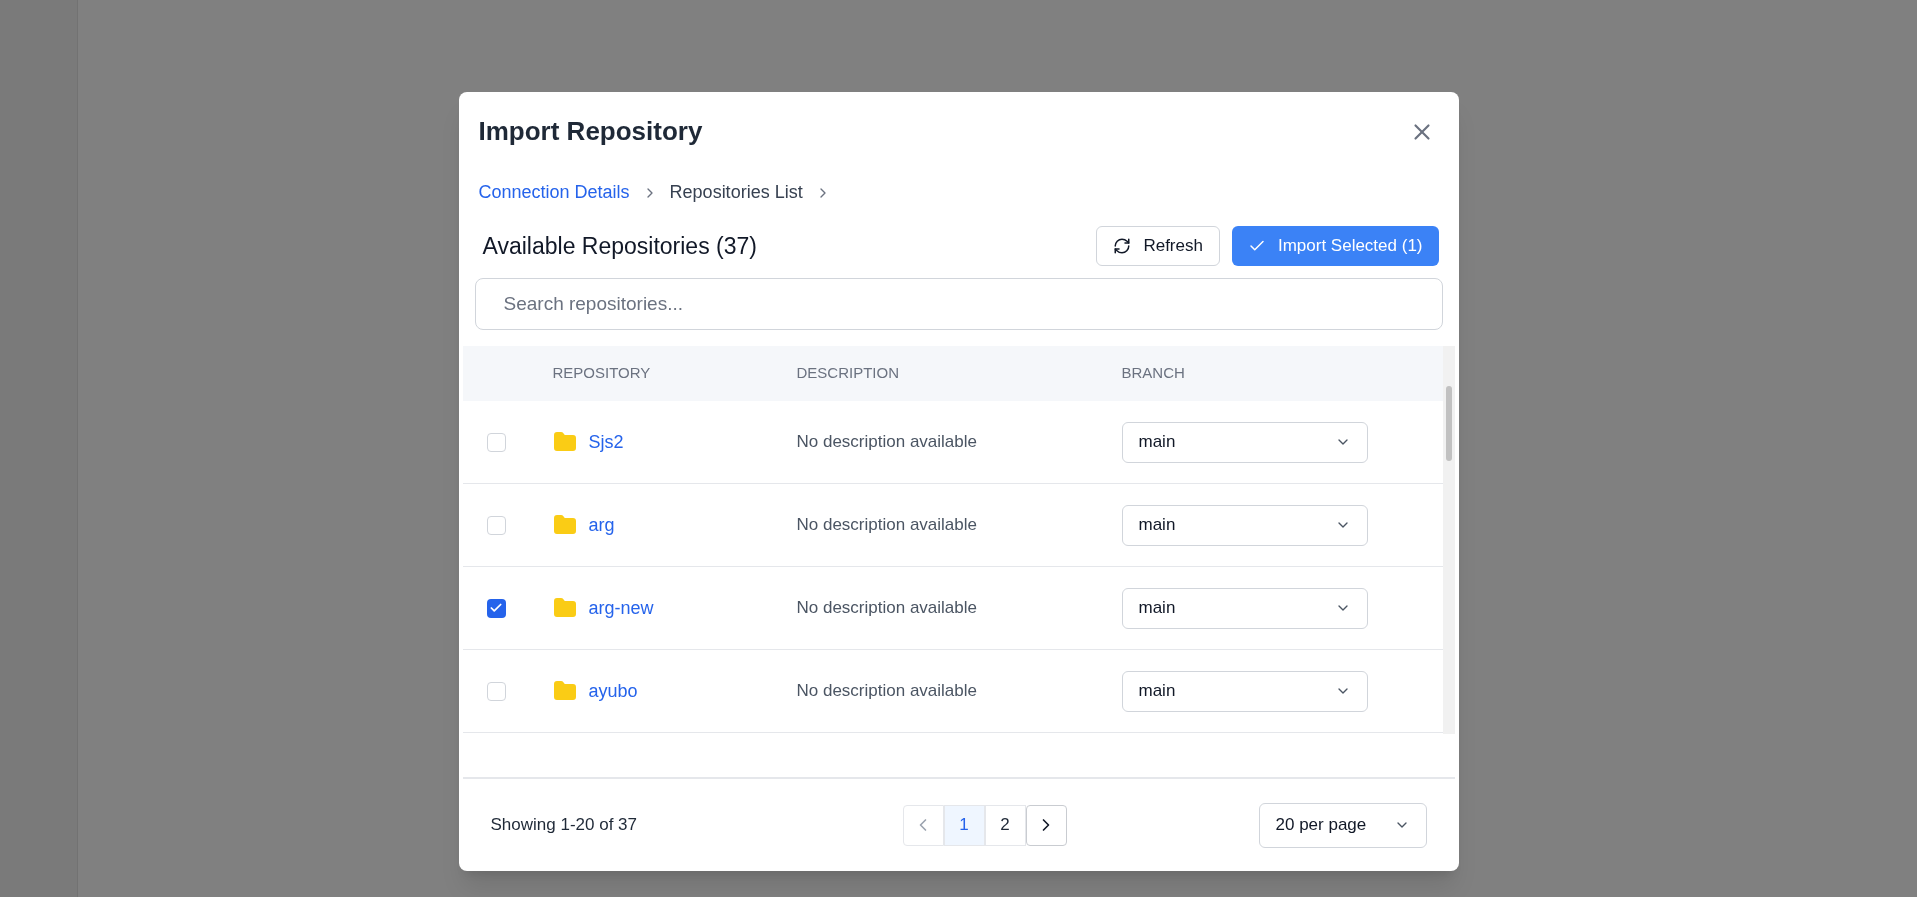  Describe the element at coordinates (613, 691) in the screenshot. I see `repository-link: ayubo` at that location.